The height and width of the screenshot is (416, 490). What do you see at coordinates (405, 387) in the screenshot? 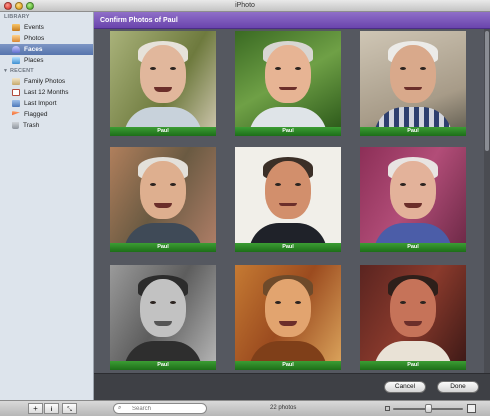
I see `cancel-button: Cancel` at bounding box center [405, 387].